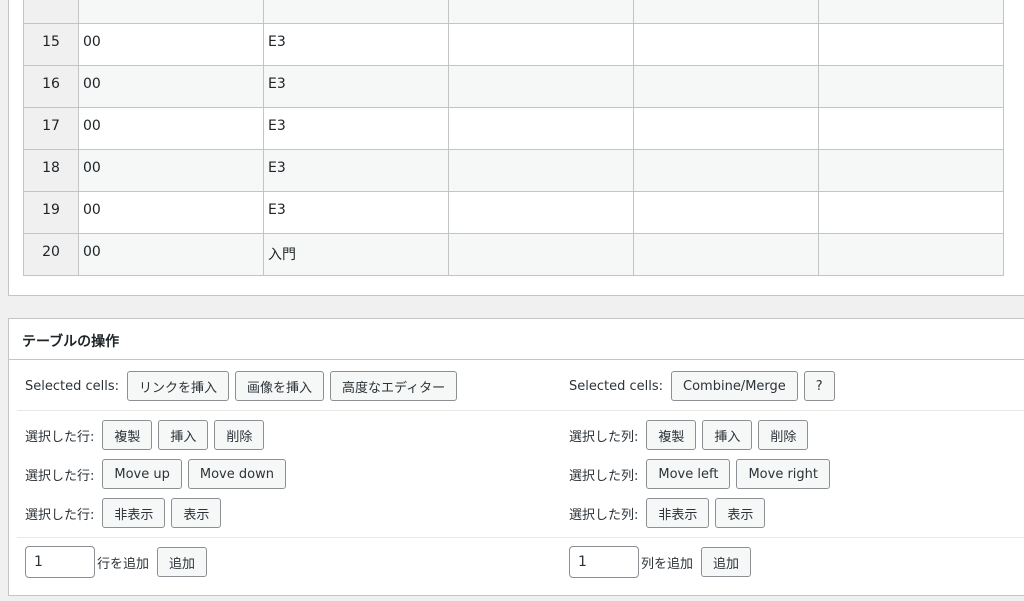 Image resolution: width=1024 pixels, height=601 pixels. I want to click on selected-cells-left-group: Selected cells: リンクを挿入 画像を挿入 高度なエディター, so click(244, 386).